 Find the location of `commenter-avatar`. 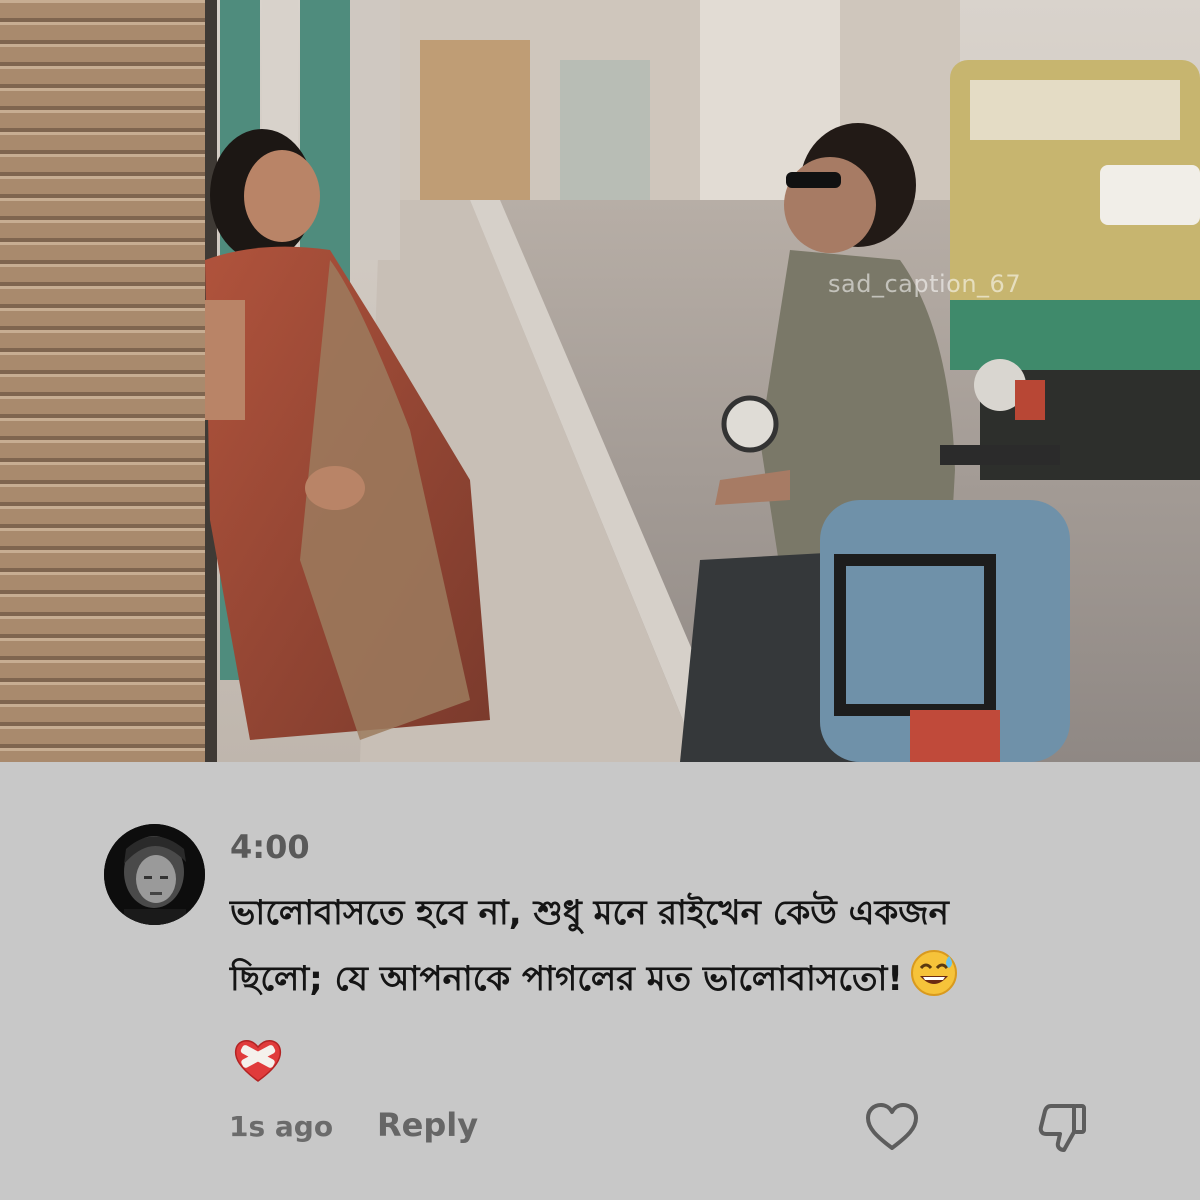

commenter-avatar is located at coordinates (154, 874).